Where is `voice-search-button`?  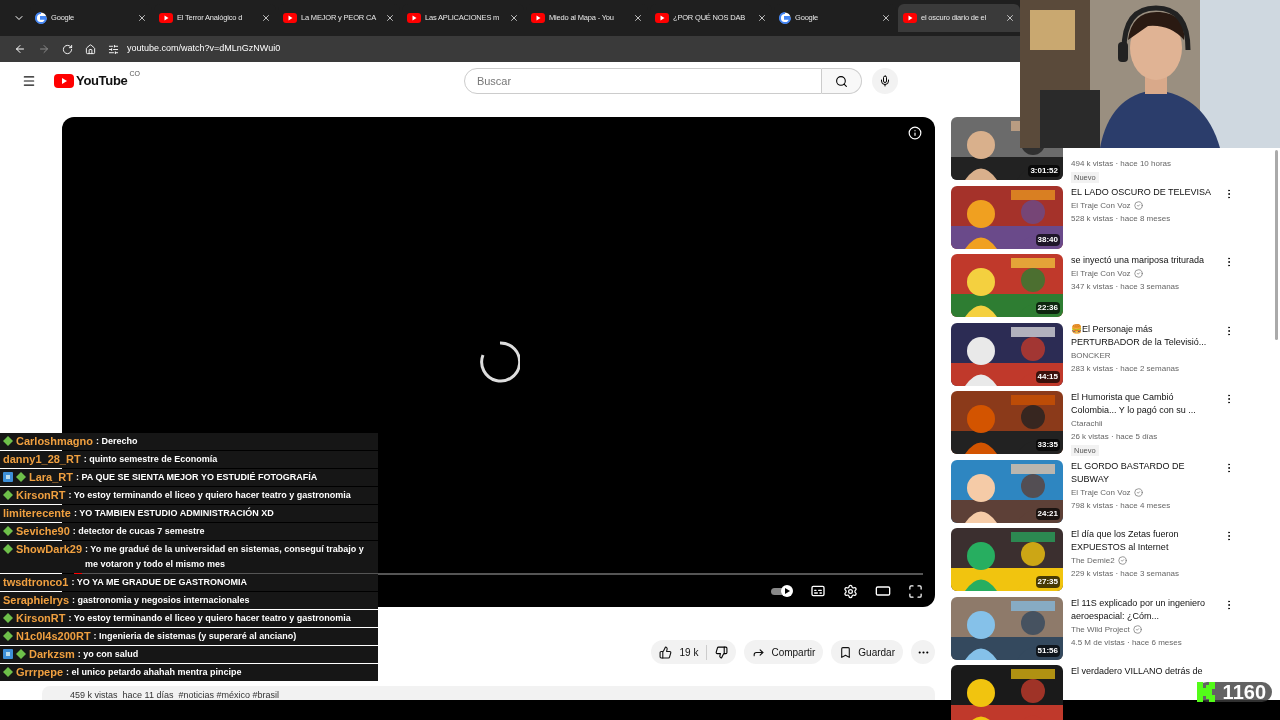 voice-search-button is located at coordinates (884, 81).